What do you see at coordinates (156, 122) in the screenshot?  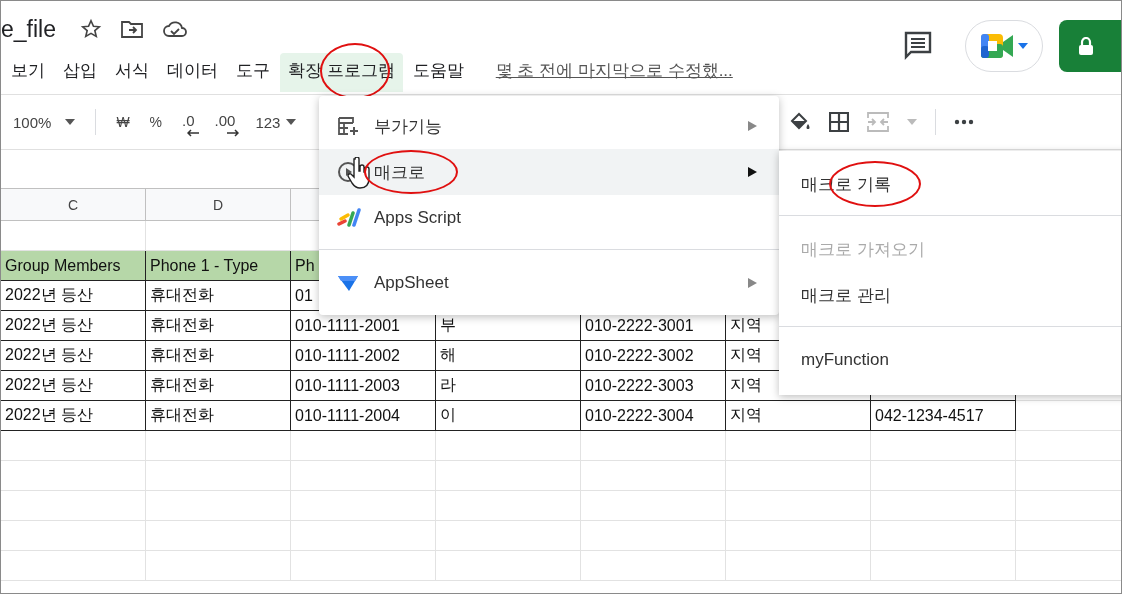 I see `percent-button: %` at bounding box center [156, 122].